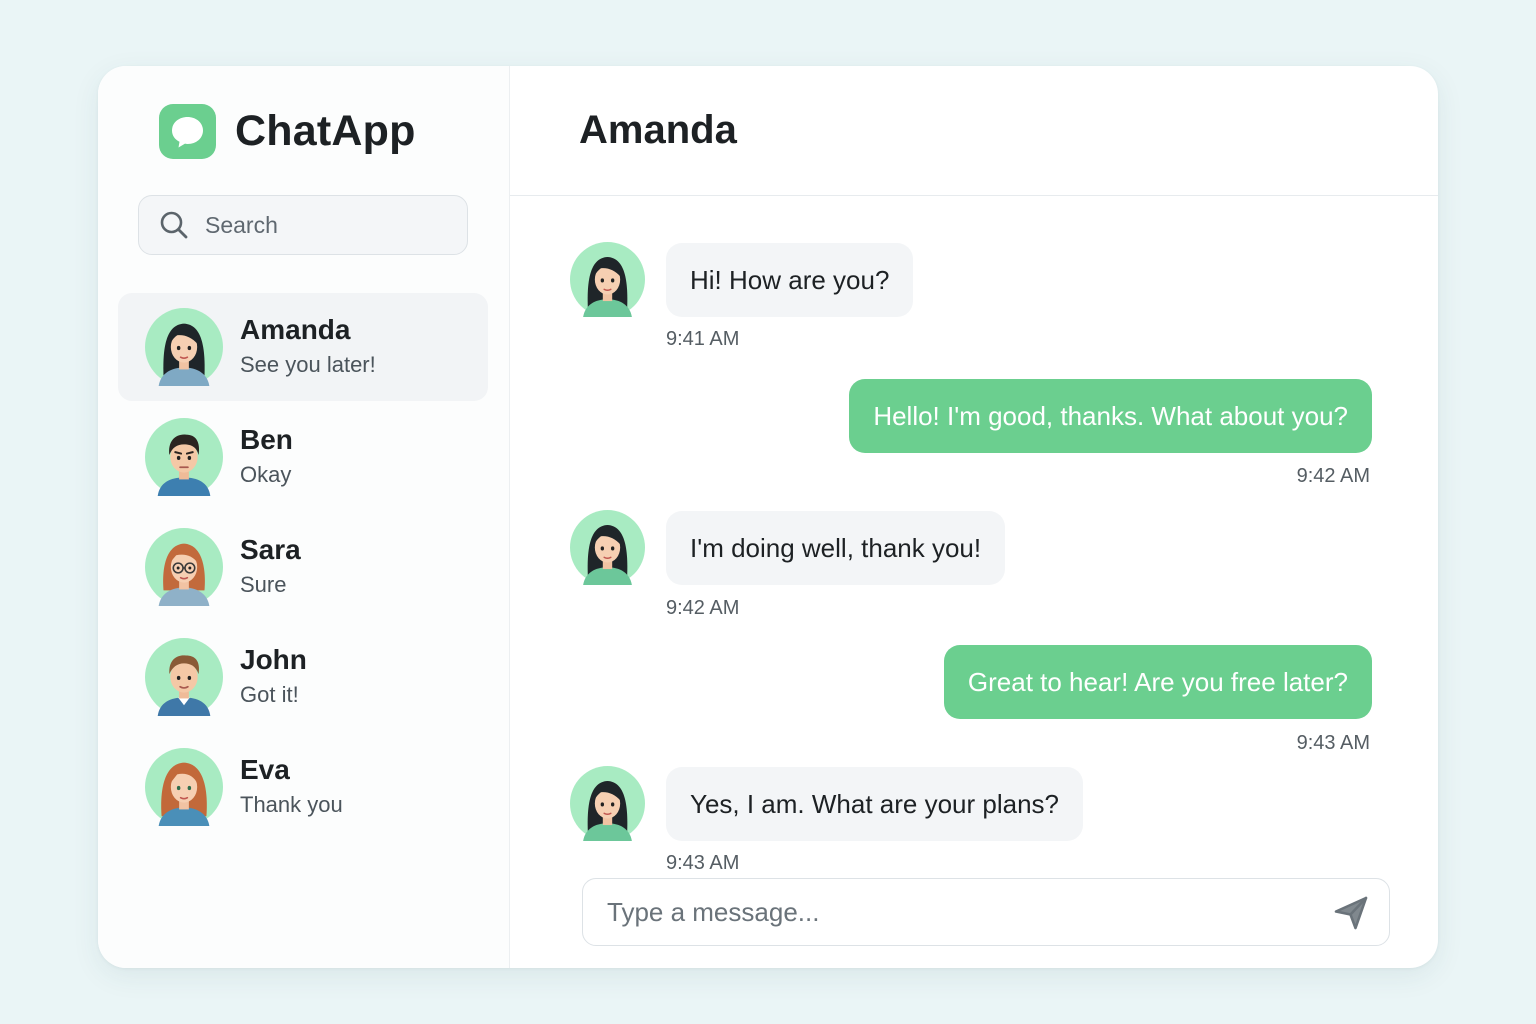 Image resolution: width=1536 pixels, height=1024 pixels. I want to click on contact-item-amanda: Amanda See you later!, so click(303, 347).